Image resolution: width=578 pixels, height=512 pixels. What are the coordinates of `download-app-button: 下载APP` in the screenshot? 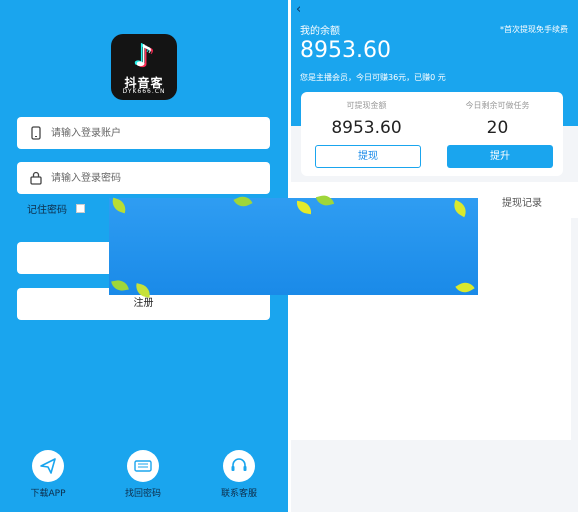 It's located at (48, 474).